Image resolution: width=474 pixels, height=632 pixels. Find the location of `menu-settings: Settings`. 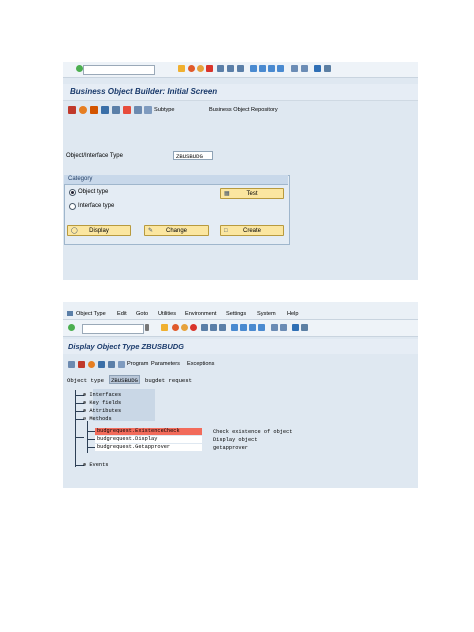

menu-settings: Settings is located at coordinates (236, 314).